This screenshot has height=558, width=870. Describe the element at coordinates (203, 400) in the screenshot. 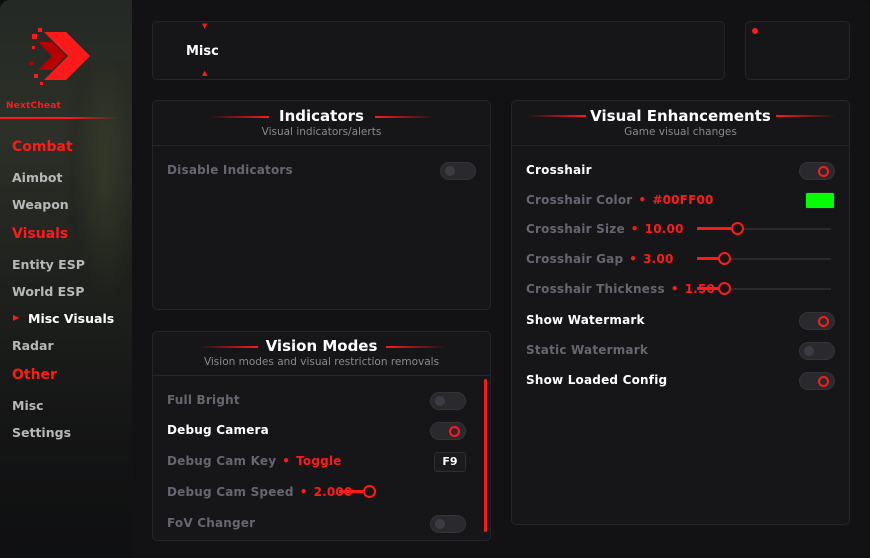

I see `full-bright-label: Full Bright` at that location.